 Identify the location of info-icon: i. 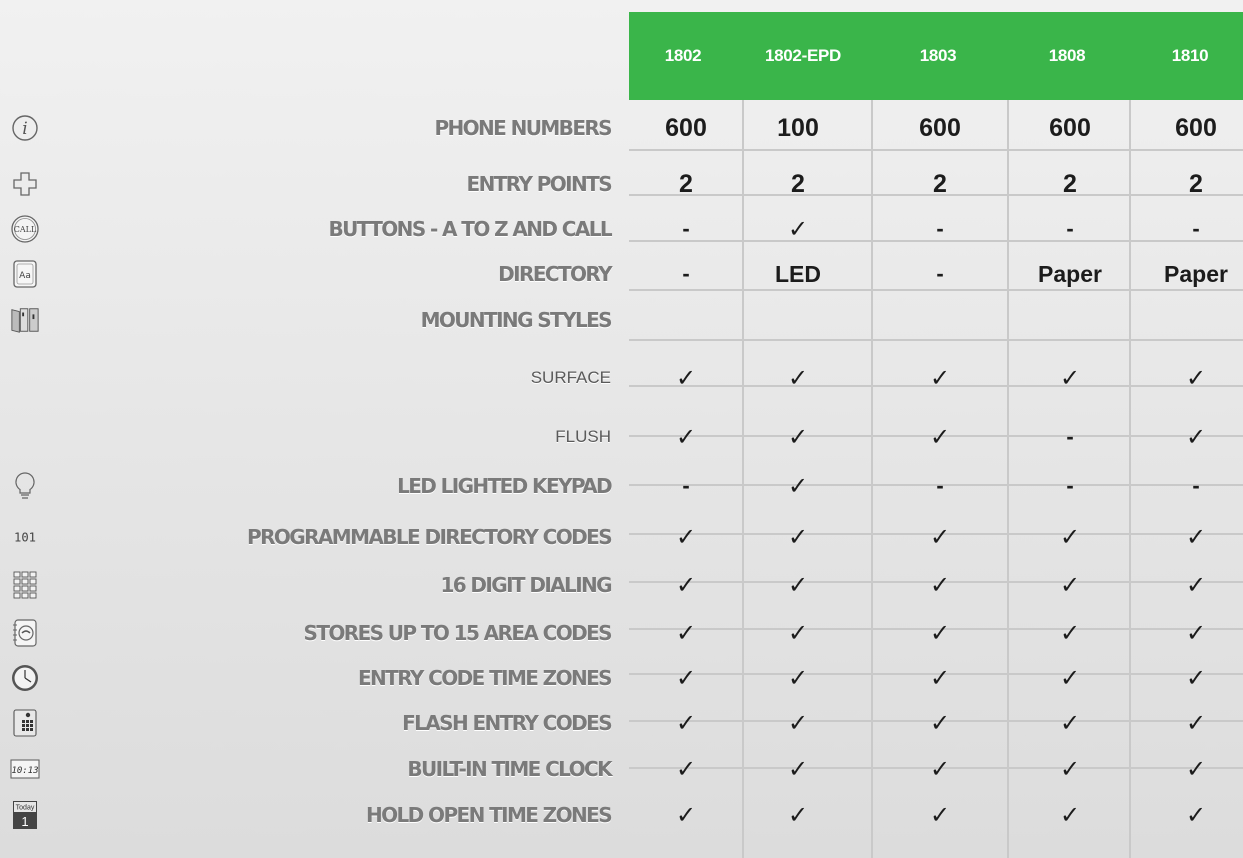
(25, 128).